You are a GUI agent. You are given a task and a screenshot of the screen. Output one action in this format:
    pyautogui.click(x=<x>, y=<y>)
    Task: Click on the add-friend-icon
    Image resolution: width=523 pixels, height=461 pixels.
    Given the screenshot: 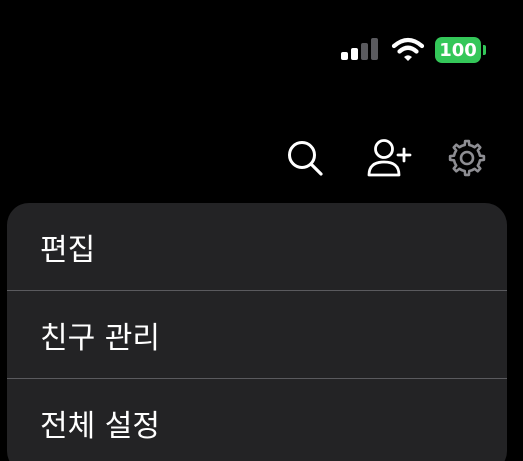 What is the action you would take?
    pyautogui.click(x=389, y=158)
    